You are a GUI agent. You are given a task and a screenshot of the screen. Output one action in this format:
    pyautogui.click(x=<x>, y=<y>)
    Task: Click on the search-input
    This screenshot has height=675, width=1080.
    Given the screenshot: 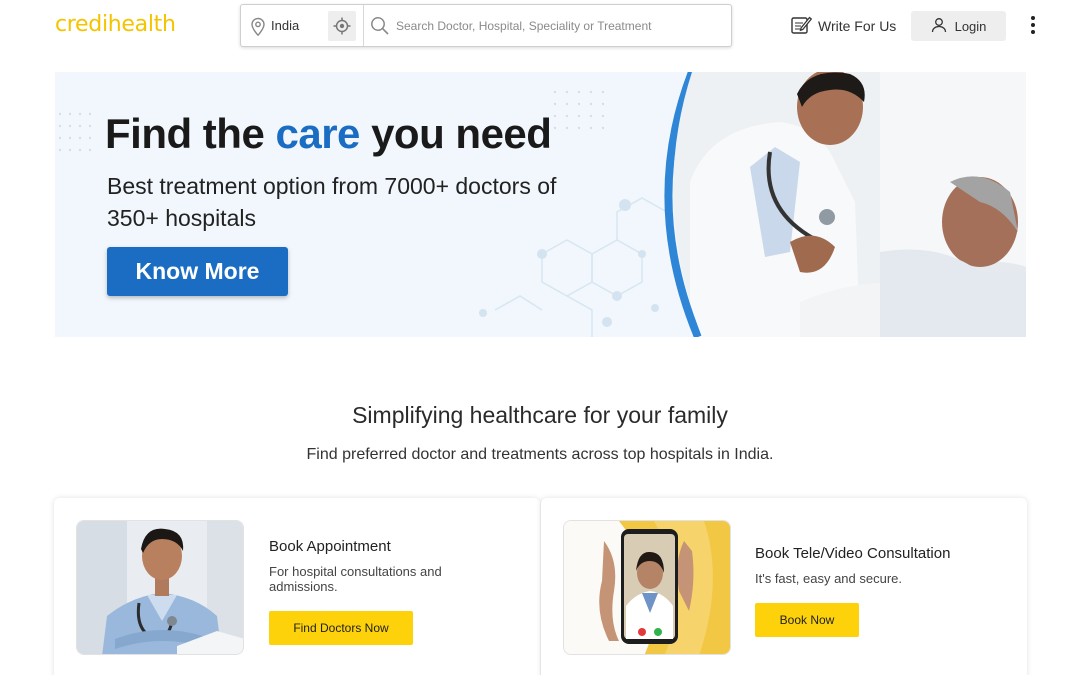 What is the action you would take?
    pyautogui.click(x=556, y=26)
    